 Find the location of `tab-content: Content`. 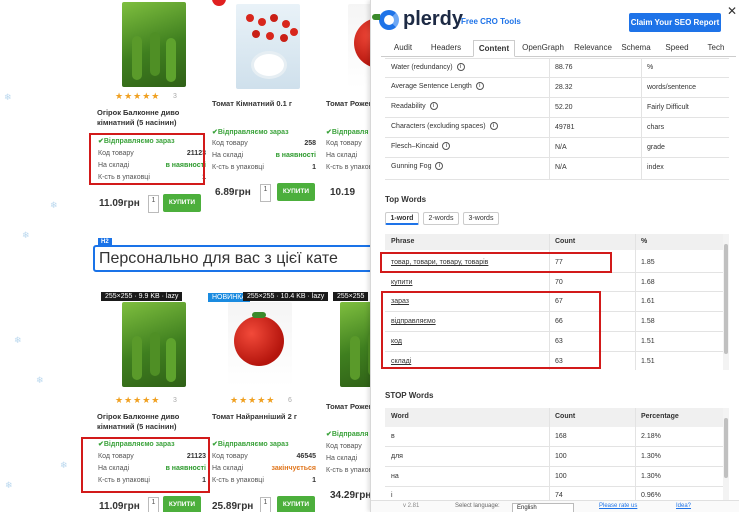

tab-content: Content is located at coordinates (494, 48).